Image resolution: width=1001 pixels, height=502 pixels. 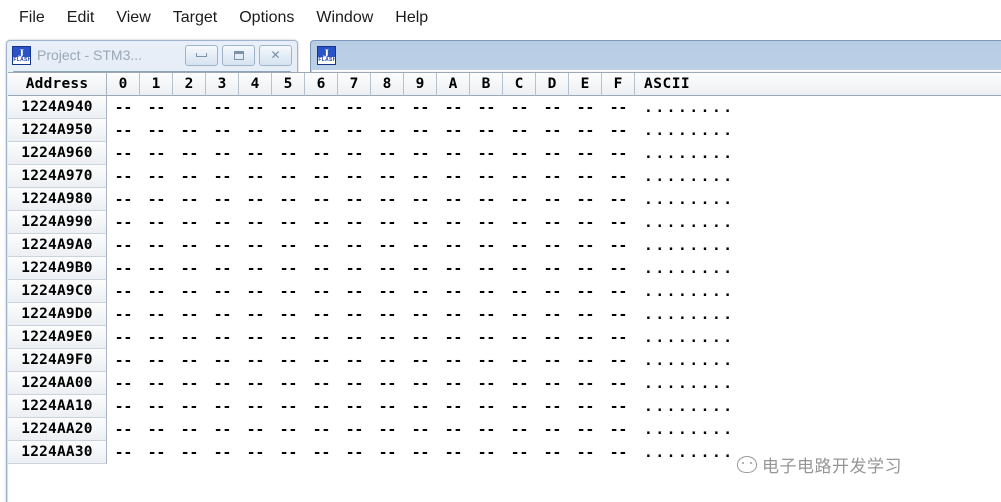 What do you see at coordinates (152, 55) in the screenshot?
I see `project-title-bar: J FLASH Project - STM3... ✕` at bounding box center [152, 55].